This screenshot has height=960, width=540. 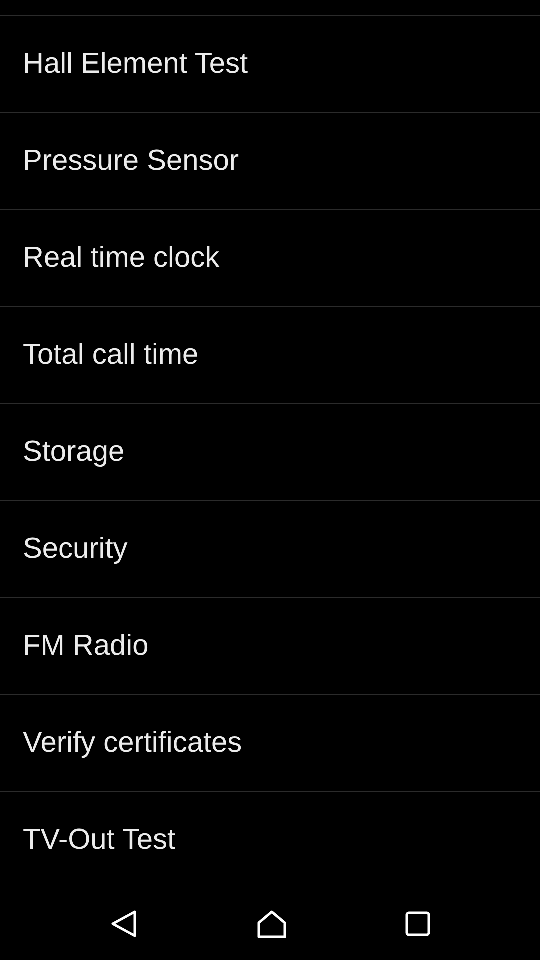 What do you see at coordinates (270, 646) in the screenshot?
I see `list-item: FM Radio` at bounding box center [270, 646].